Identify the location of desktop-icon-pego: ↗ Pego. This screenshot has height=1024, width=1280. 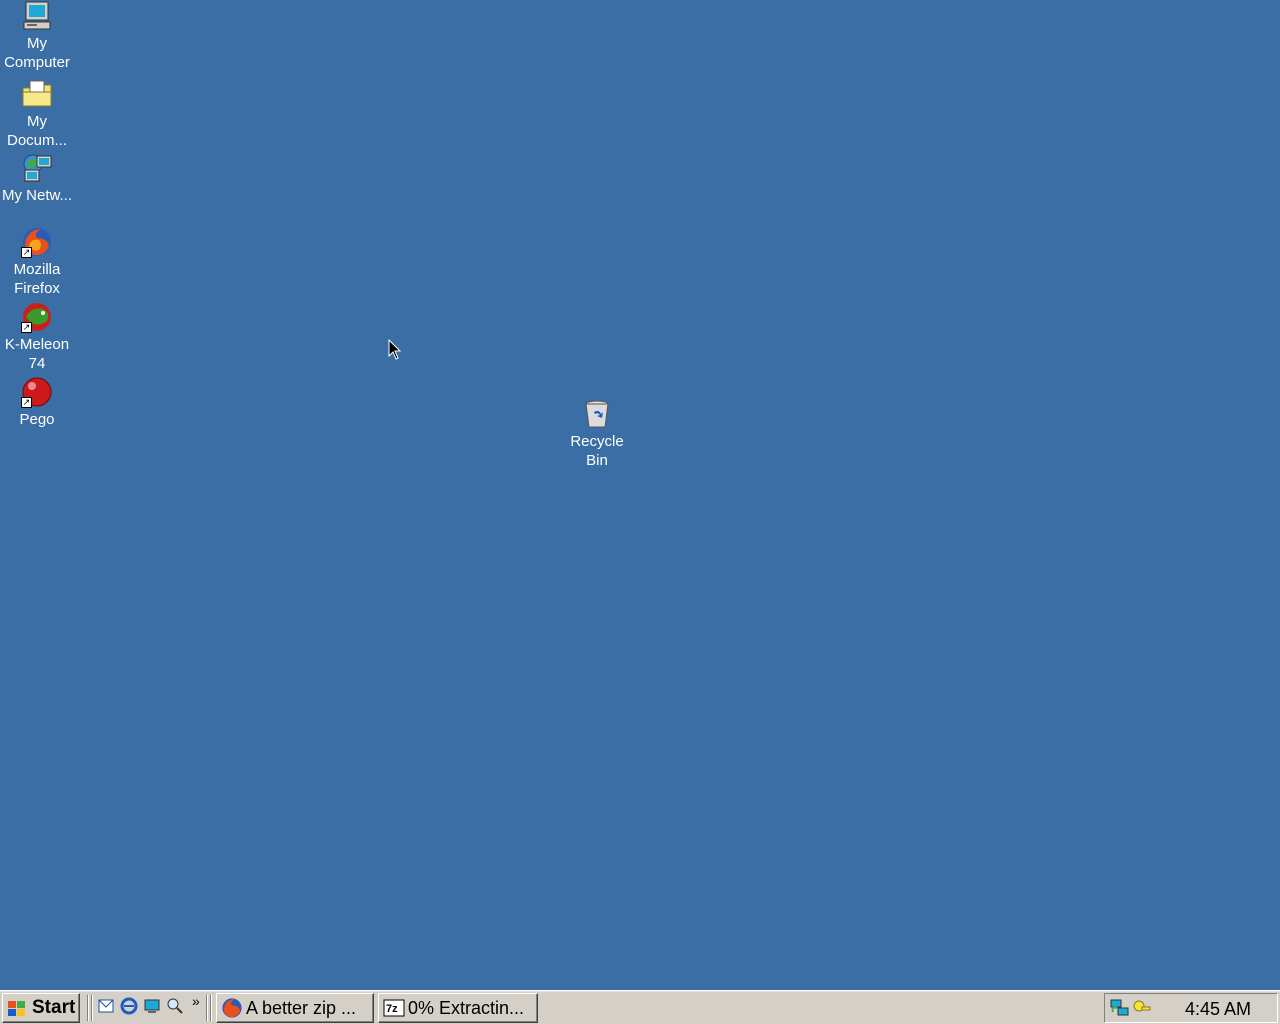
(37, 402).